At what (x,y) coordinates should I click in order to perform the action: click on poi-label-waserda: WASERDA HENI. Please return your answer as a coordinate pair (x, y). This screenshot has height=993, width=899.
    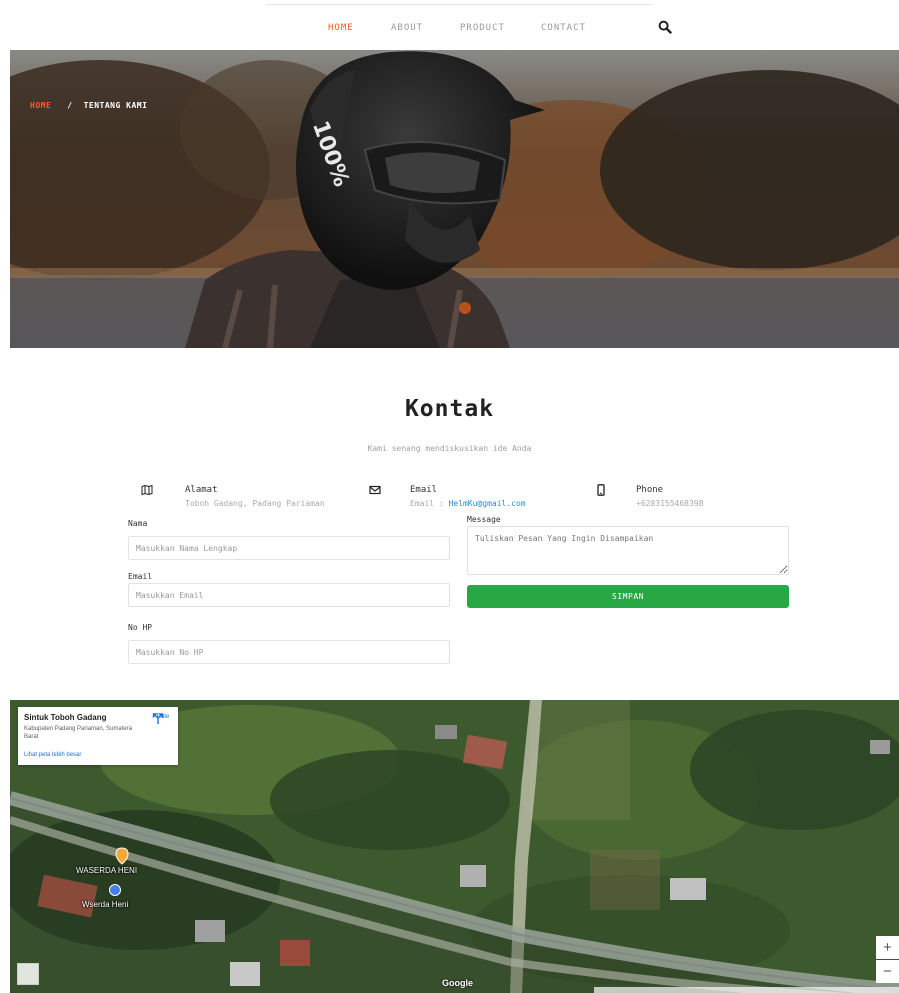
    Looking at the image, I should click on (106, 870).